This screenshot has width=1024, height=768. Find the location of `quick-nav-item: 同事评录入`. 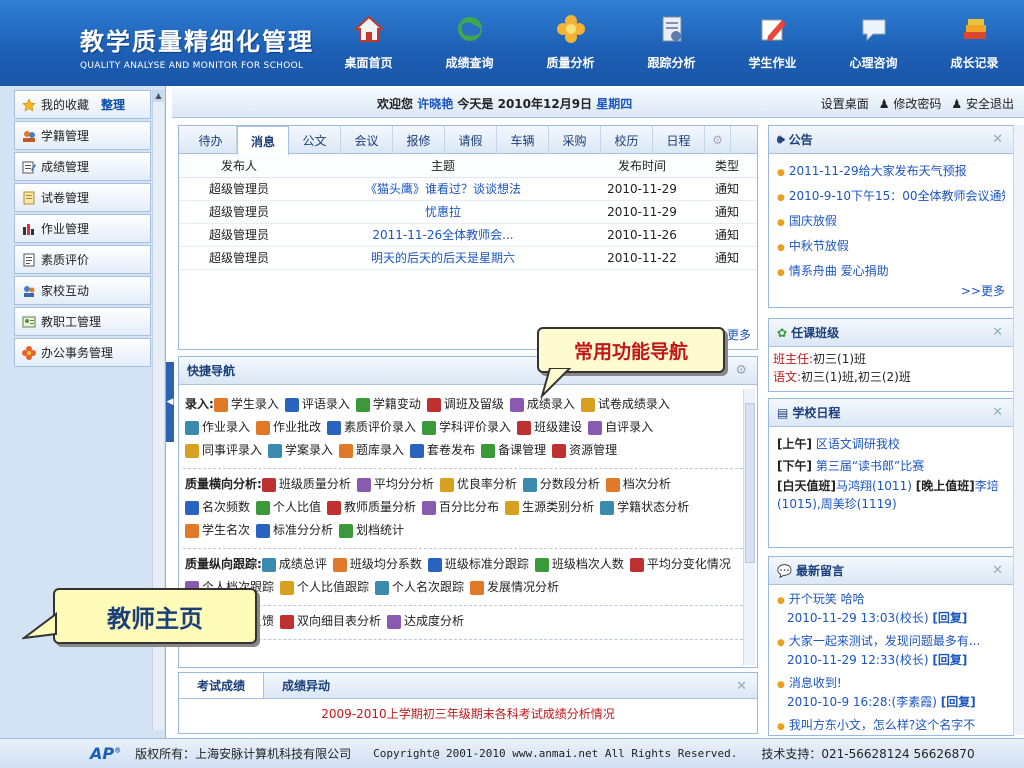

quick-nav-item: 同事评录入 is located at coordinates (223, 450).